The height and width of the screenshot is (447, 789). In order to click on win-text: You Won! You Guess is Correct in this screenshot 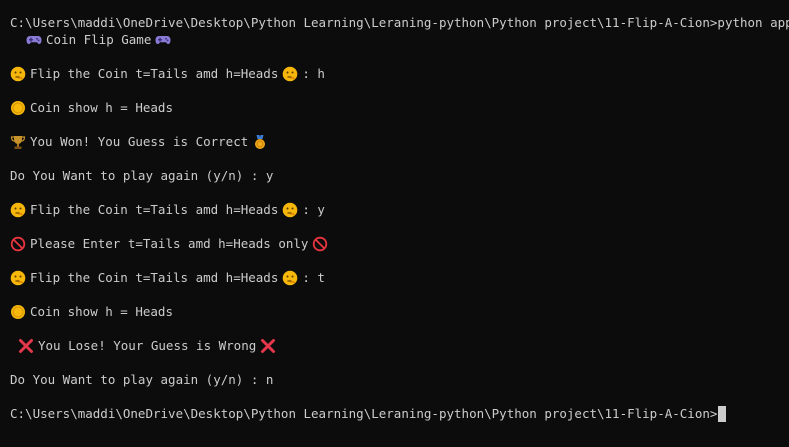, I will do `click(139, 141)`.